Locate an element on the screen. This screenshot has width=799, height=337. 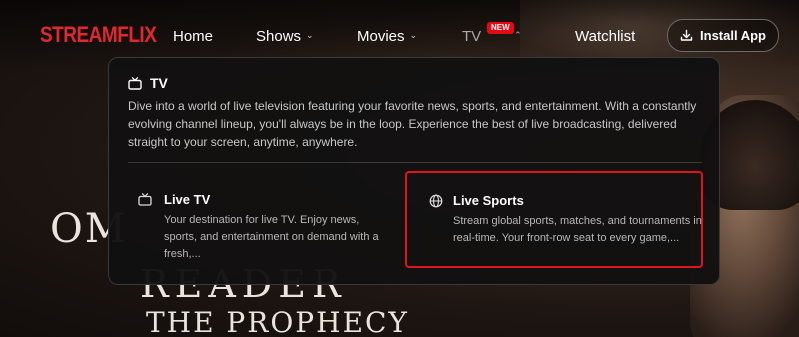
live-sports-title: Live Sports is located at coordinates (488, 200).